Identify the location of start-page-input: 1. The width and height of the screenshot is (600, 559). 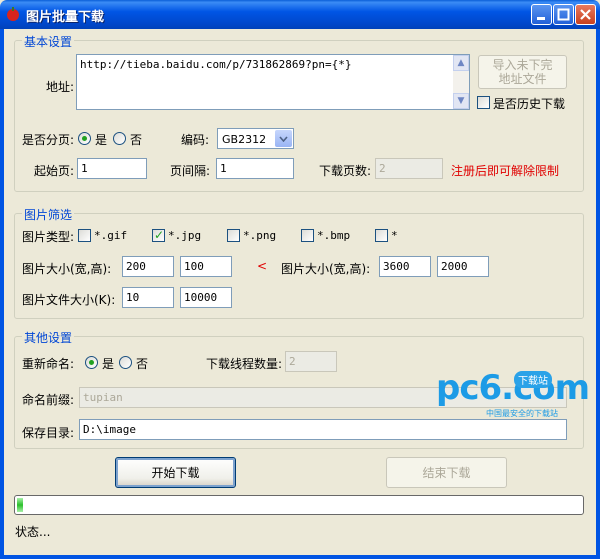
(112, 168).